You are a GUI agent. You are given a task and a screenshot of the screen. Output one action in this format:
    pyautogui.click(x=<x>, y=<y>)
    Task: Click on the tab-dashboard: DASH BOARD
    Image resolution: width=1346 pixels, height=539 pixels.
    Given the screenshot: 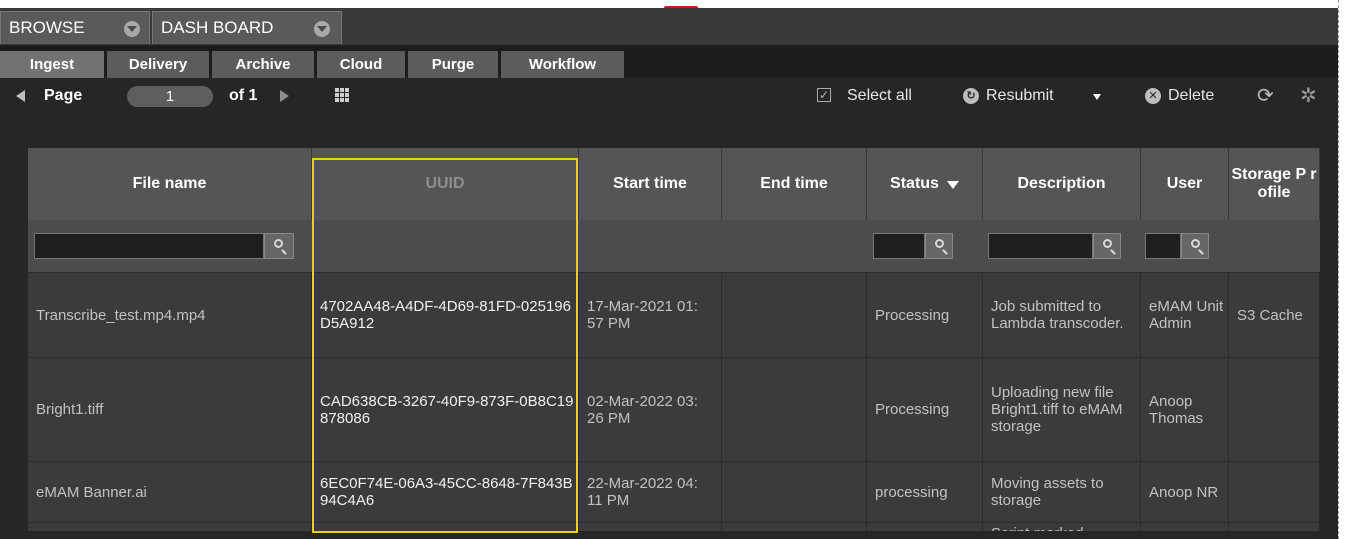 What is the action you would take?
    pyautogui.click(x=247, y=27)
    